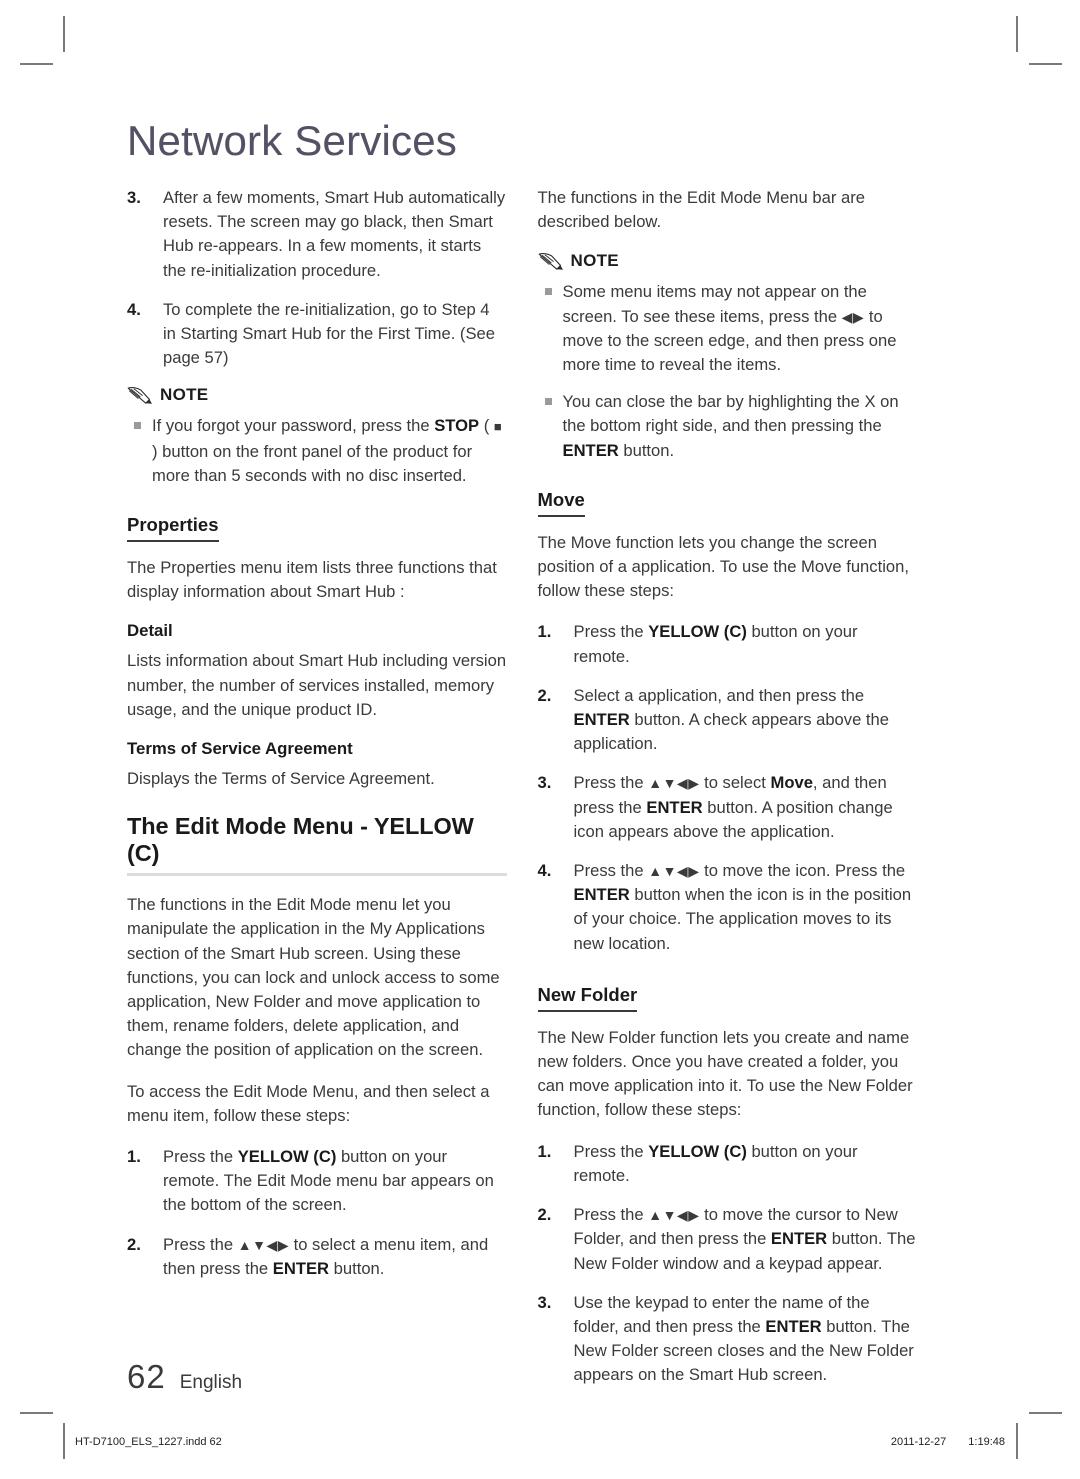 This screenshot has height=1479, width=1080. I want to click on step-text-post: button., so click(357, 1268).